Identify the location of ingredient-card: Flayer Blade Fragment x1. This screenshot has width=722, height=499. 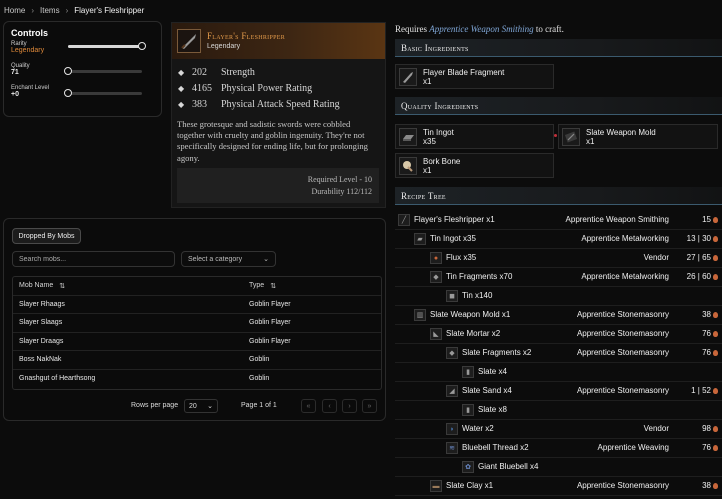
(474, 76).